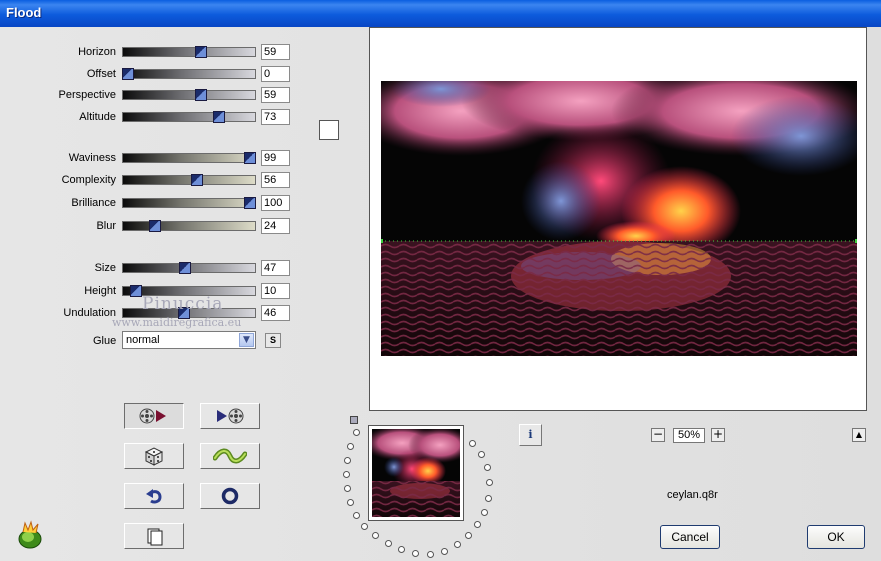 The image size is (881, 561). What do you see at coordinates (275, 268) in the screenshot?
I see `slider-value-field: 47` at bounding box center [275, 268].